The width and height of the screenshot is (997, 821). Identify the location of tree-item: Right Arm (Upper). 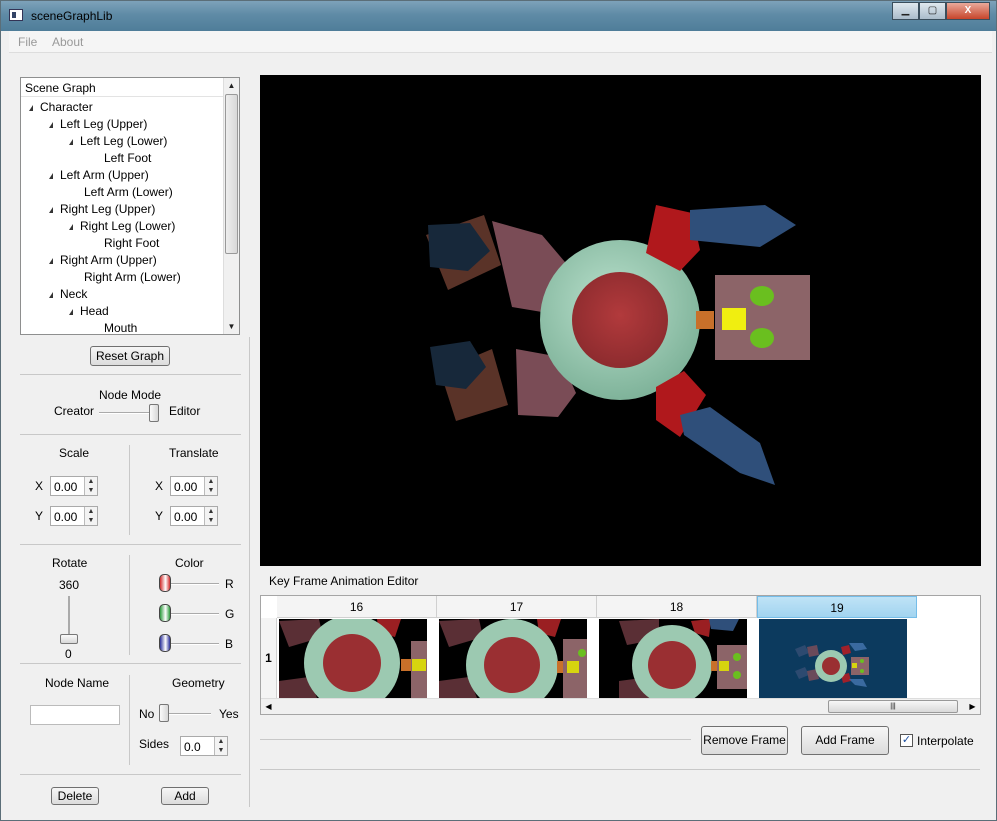
(103, 260).